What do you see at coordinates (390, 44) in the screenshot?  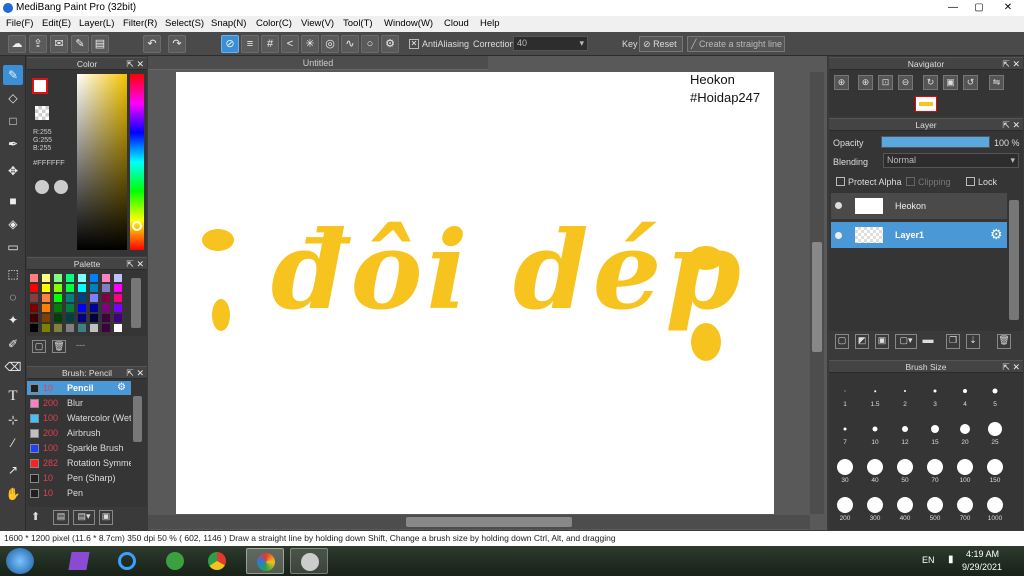 I see `gear-icon: ⚙` at bounding box center [390, 44].